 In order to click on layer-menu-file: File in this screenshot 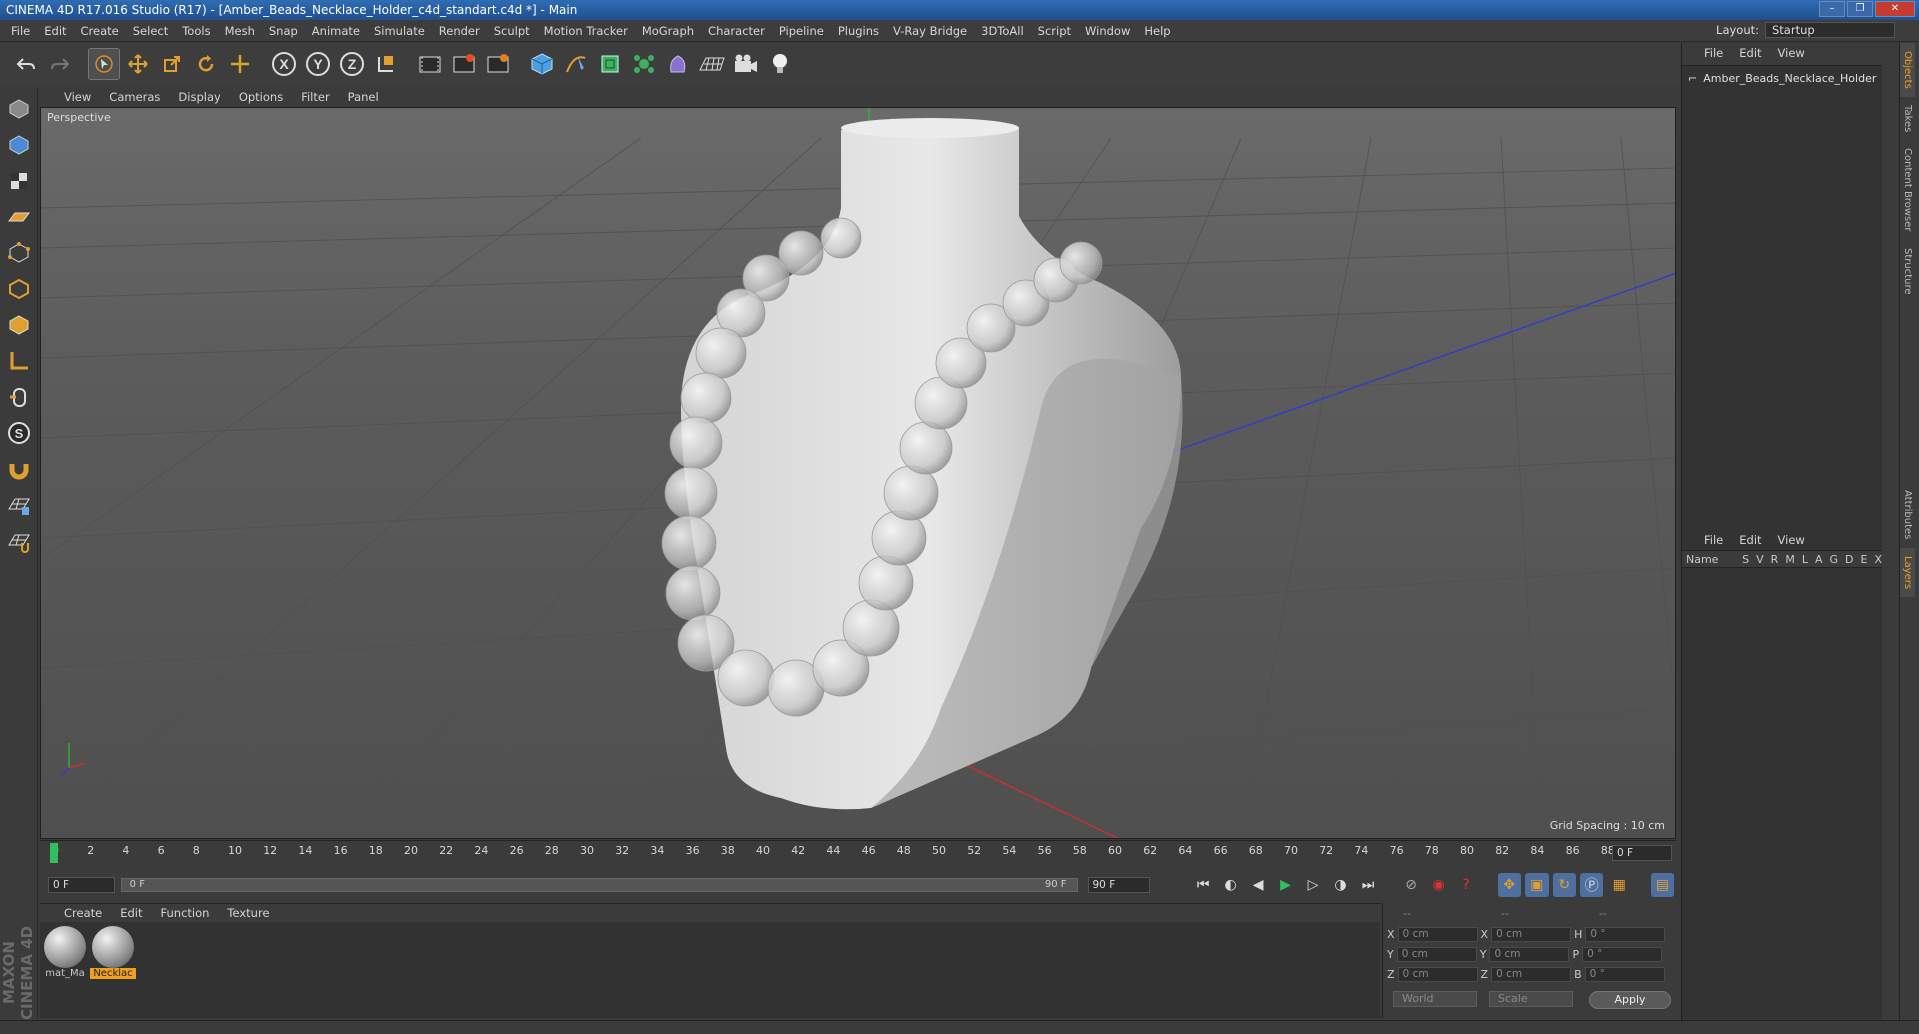, I will do `click(1713, 540)`.